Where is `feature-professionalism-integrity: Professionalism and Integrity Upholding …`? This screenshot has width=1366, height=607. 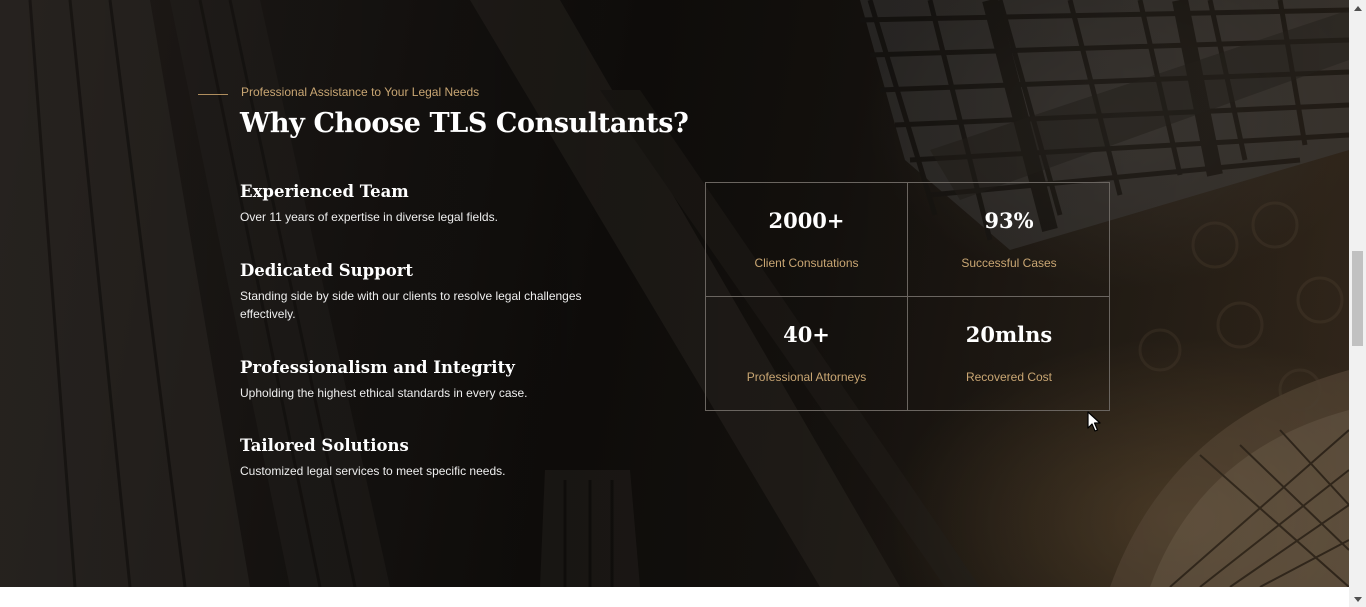 feature-professionalism-integrity: Professionalism and Integrity Upholding … is located at coordinates (430, 380).